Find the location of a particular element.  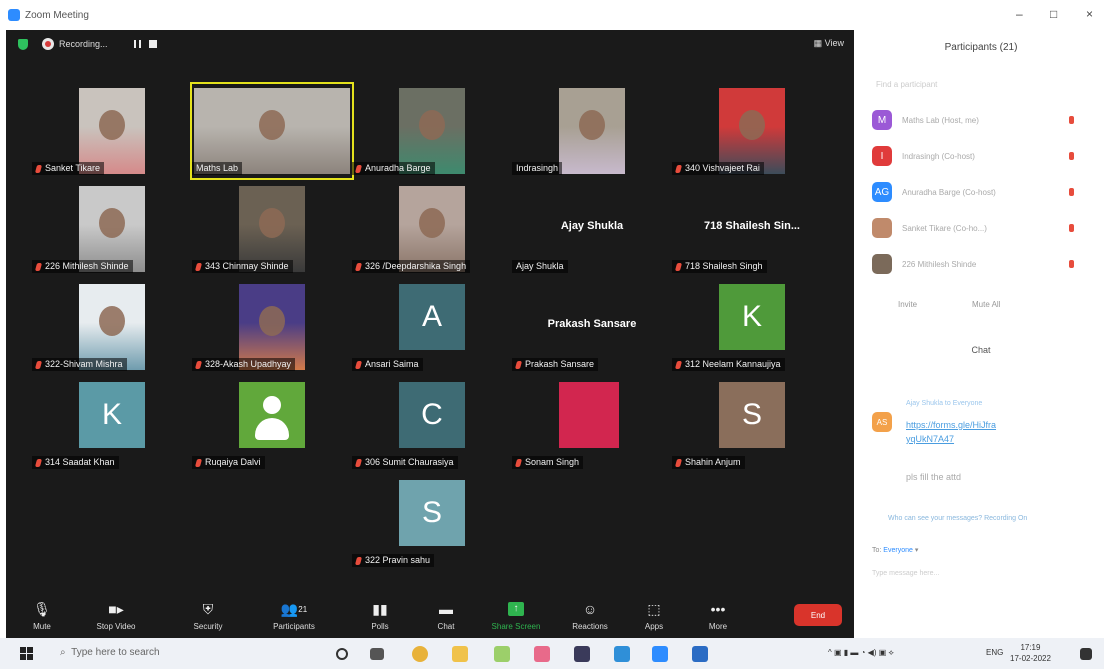

participant-name-tag: 718 Shailesh Singh is located at coordinates (719, 266).